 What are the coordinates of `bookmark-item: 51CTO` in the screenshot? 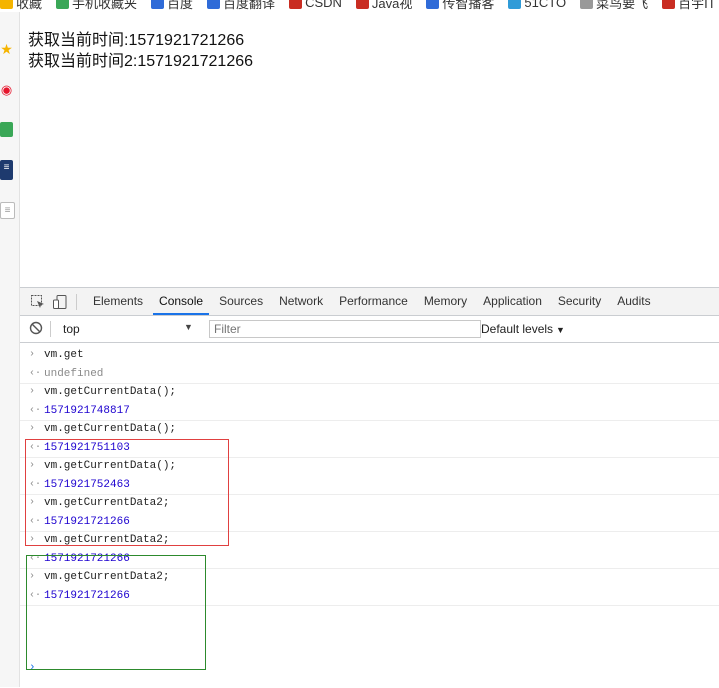 It's located at (537, 5).